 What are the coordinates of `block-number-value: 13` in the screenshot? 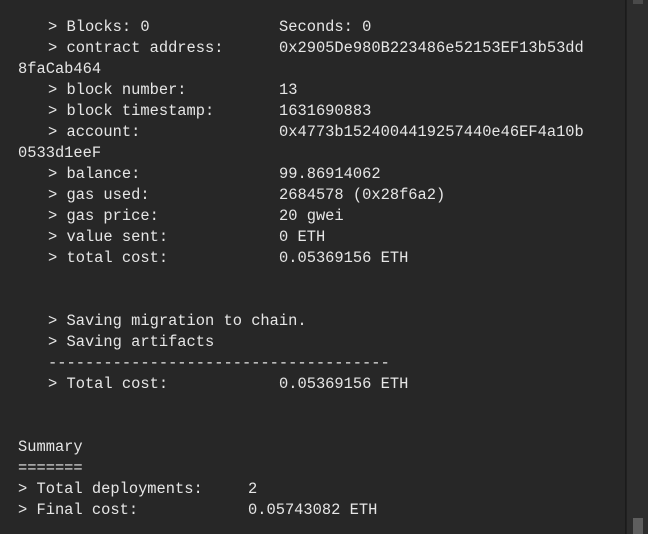 It's located at (288, 90).